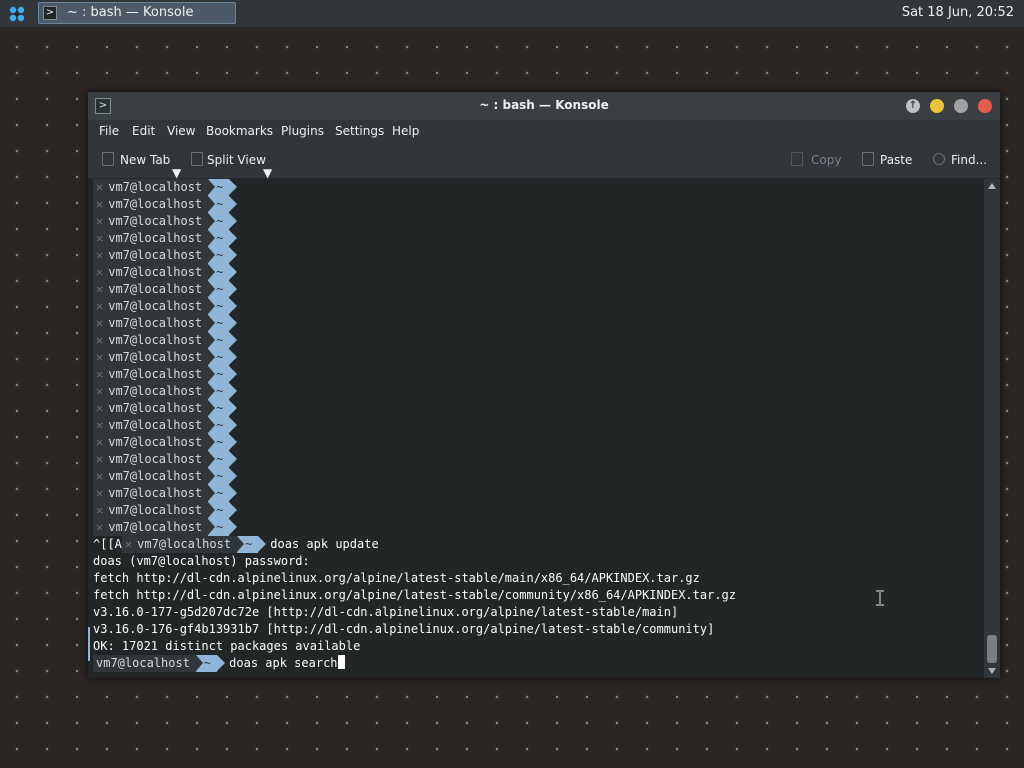  Describe the element at coordinates (89, 644) in the screenshot. I see `output-marker` at that location.